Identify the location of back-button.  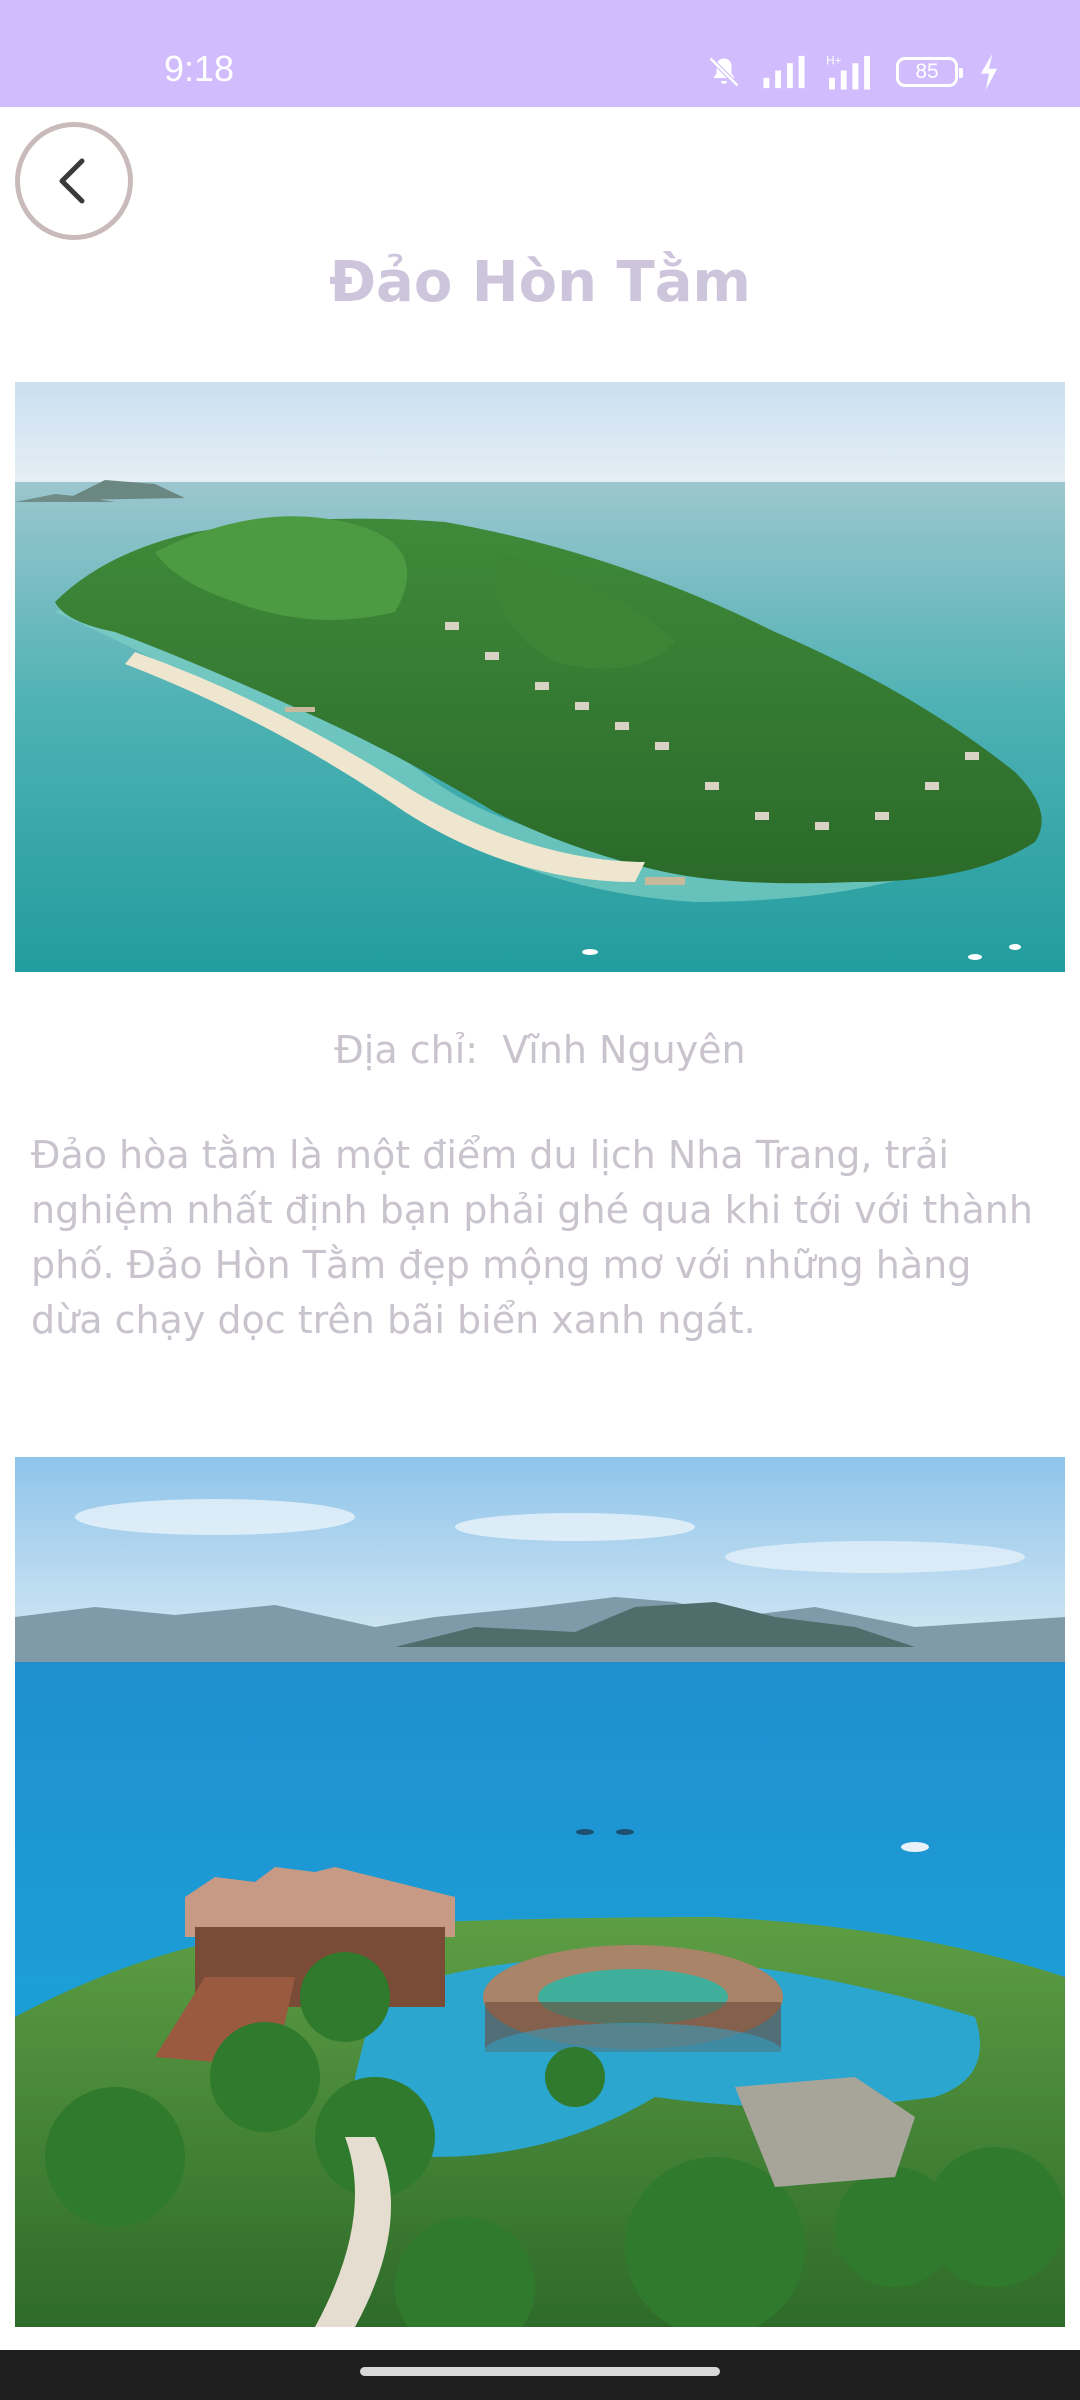
(74, 181).